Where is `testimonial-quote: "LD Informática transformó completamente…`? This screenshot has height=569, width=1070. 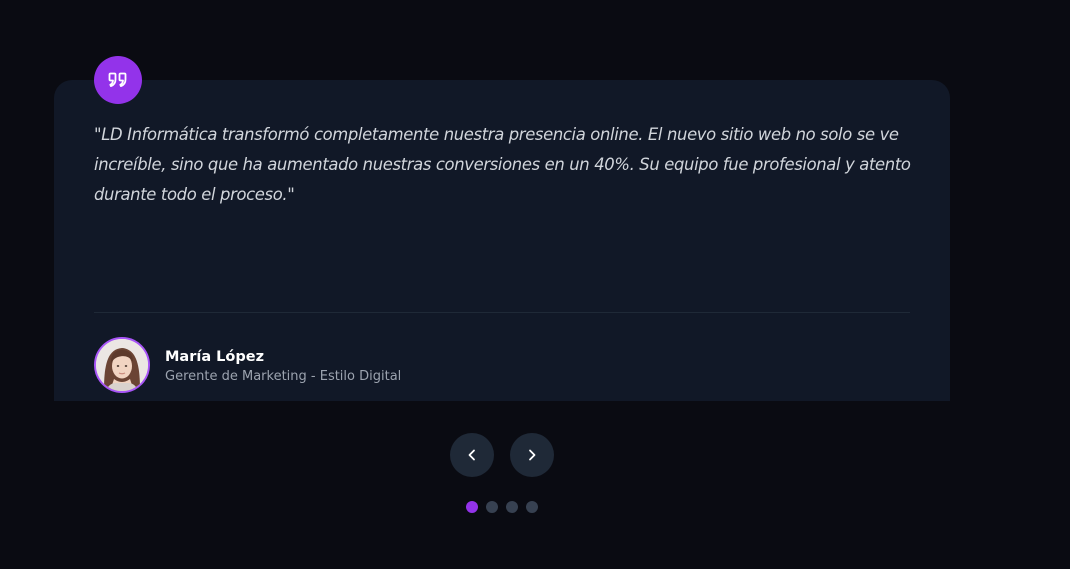
testimonial-quote: "LD Informática transformó completamente… is located at coordinates (502, 164).